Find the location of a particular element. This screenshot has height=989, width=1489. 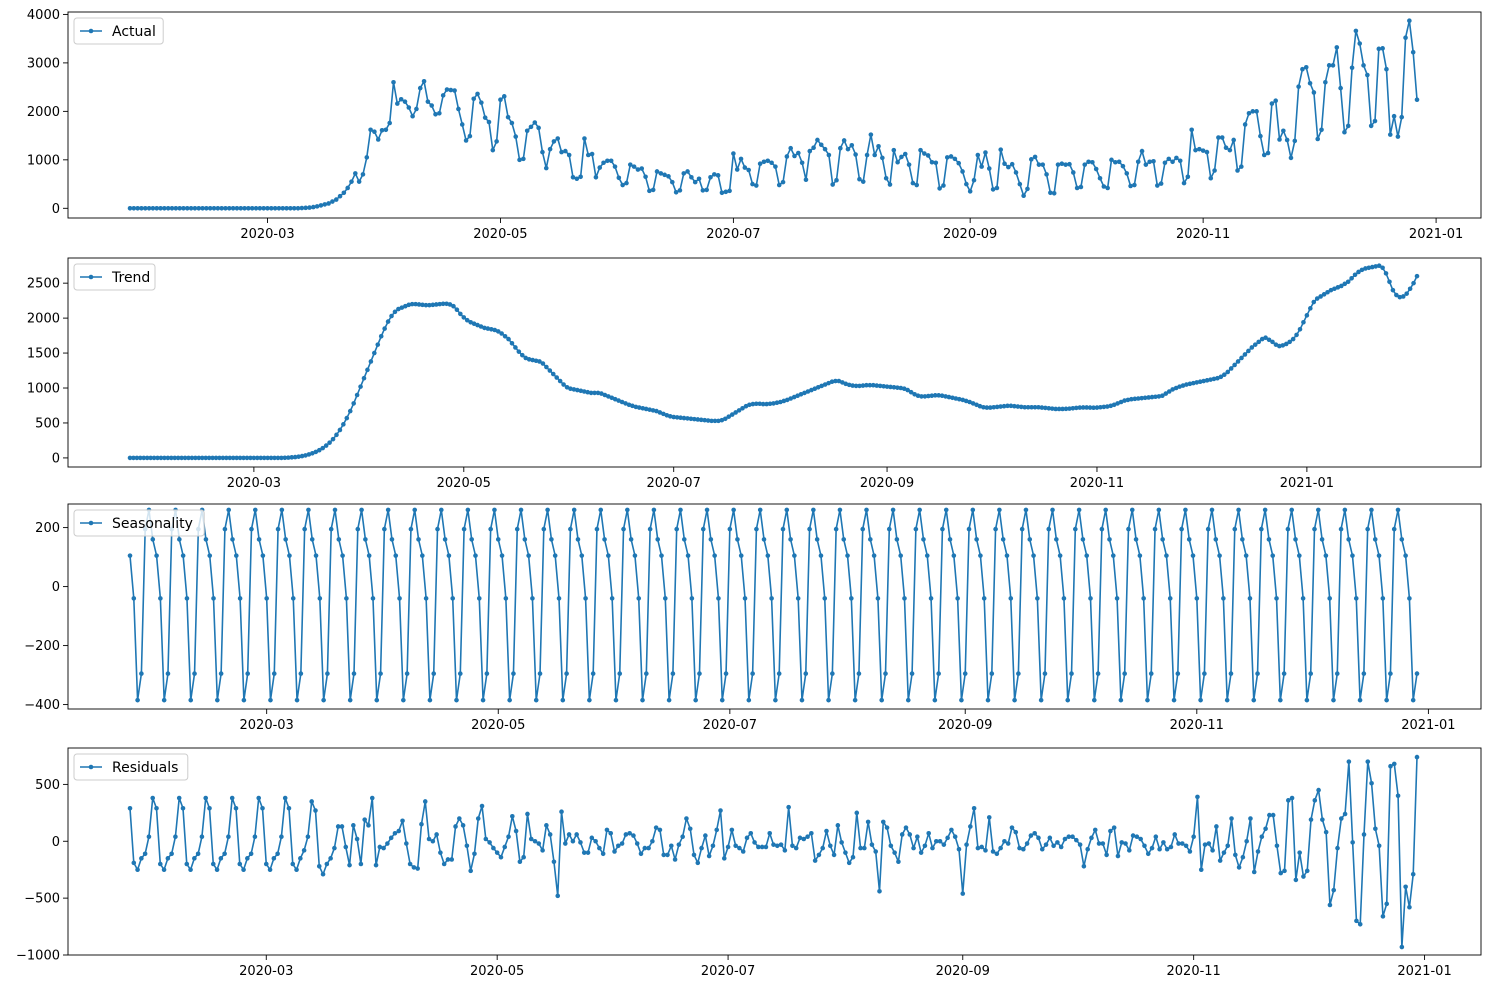

trend-ytick-label: 1000 is located at coordinates (43, 389).